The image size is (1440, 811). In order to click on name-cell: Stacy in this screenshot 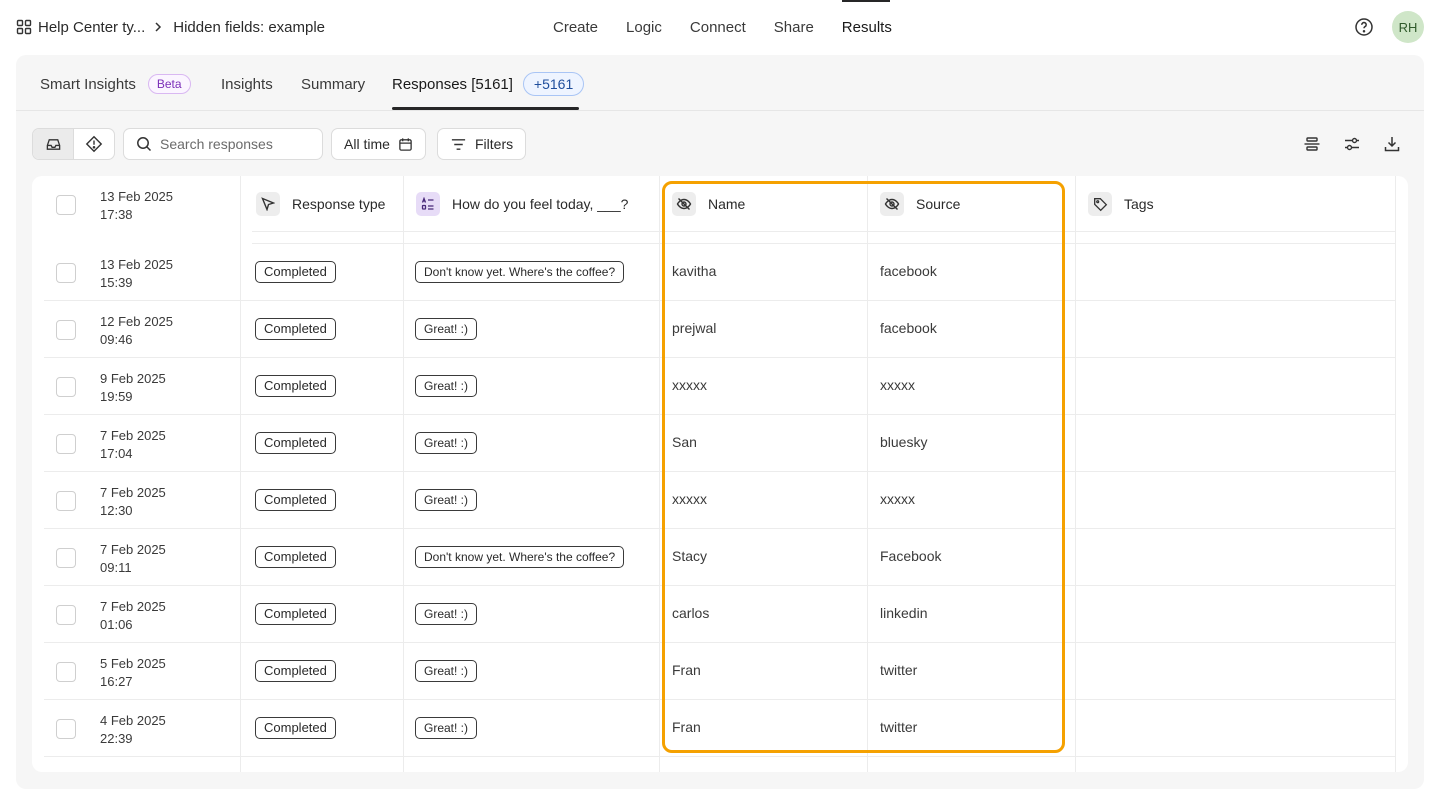, I will do `click(690, 556)`.